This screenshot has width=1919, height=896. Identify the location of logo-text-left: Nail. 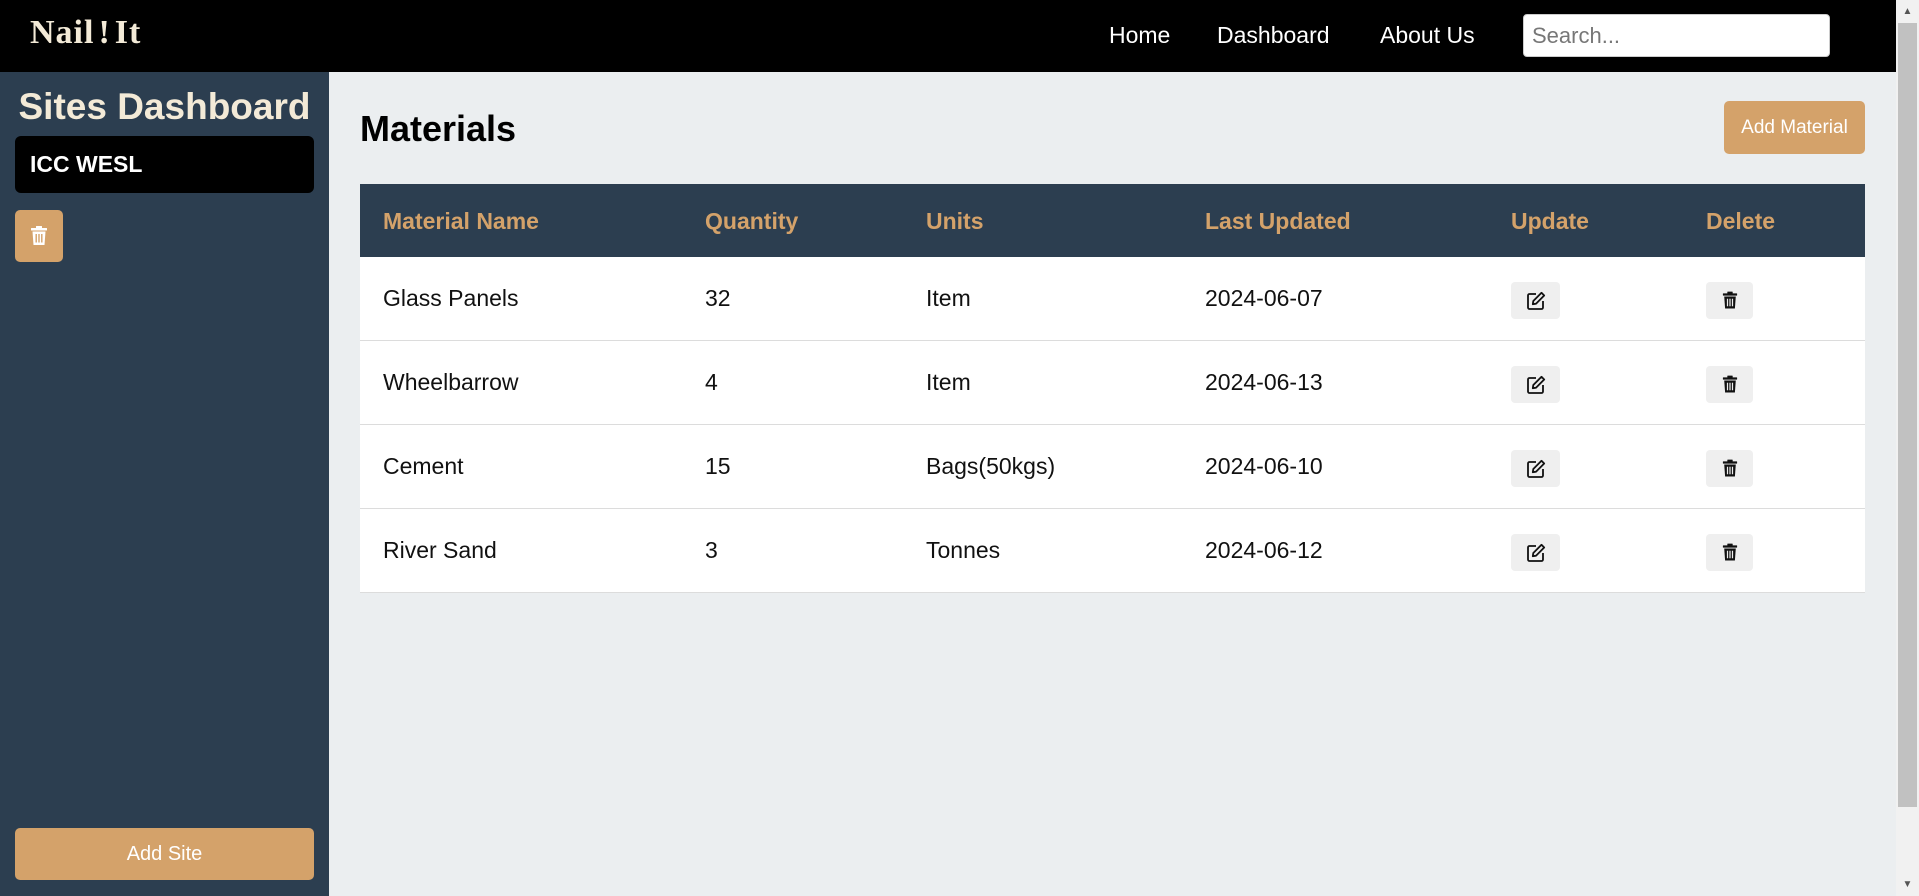
(62, 32).